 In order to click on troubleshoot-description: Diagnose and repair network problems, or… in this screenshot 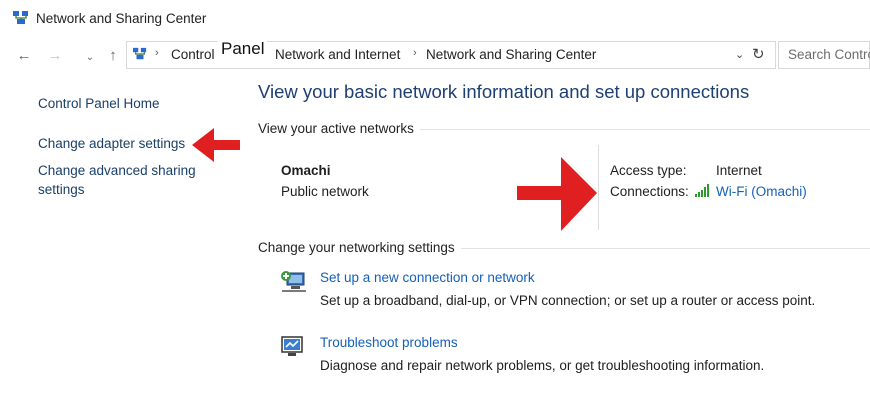, I will do `click(542, 365)`.